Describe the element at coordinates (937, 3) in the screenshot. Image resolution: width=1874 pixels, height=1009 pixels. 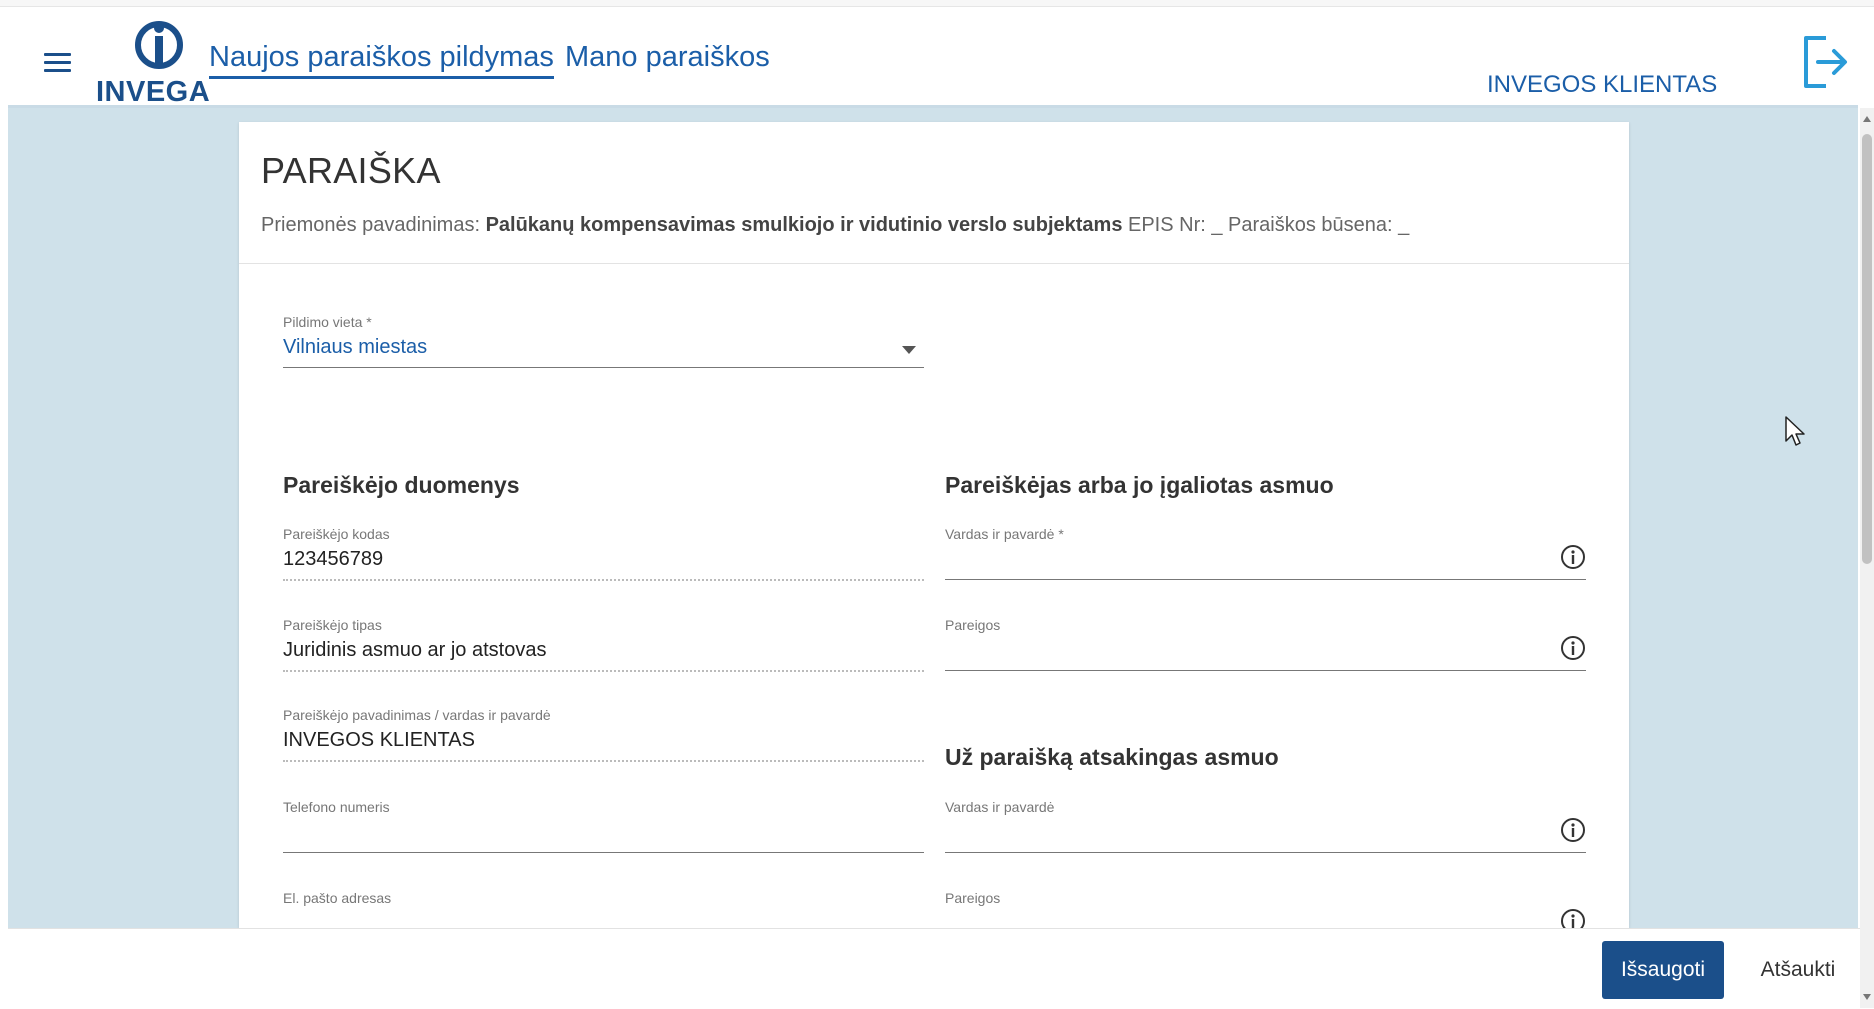
I see `top-edge` at that location.